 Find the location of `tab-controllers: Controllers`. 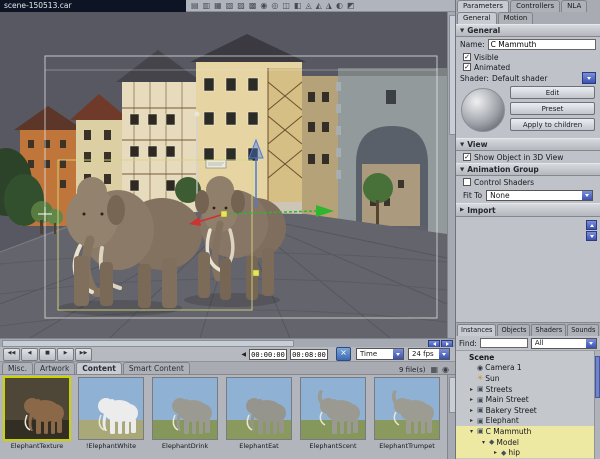

tab-controllers: Controllers is located at coordinates (535, 6).